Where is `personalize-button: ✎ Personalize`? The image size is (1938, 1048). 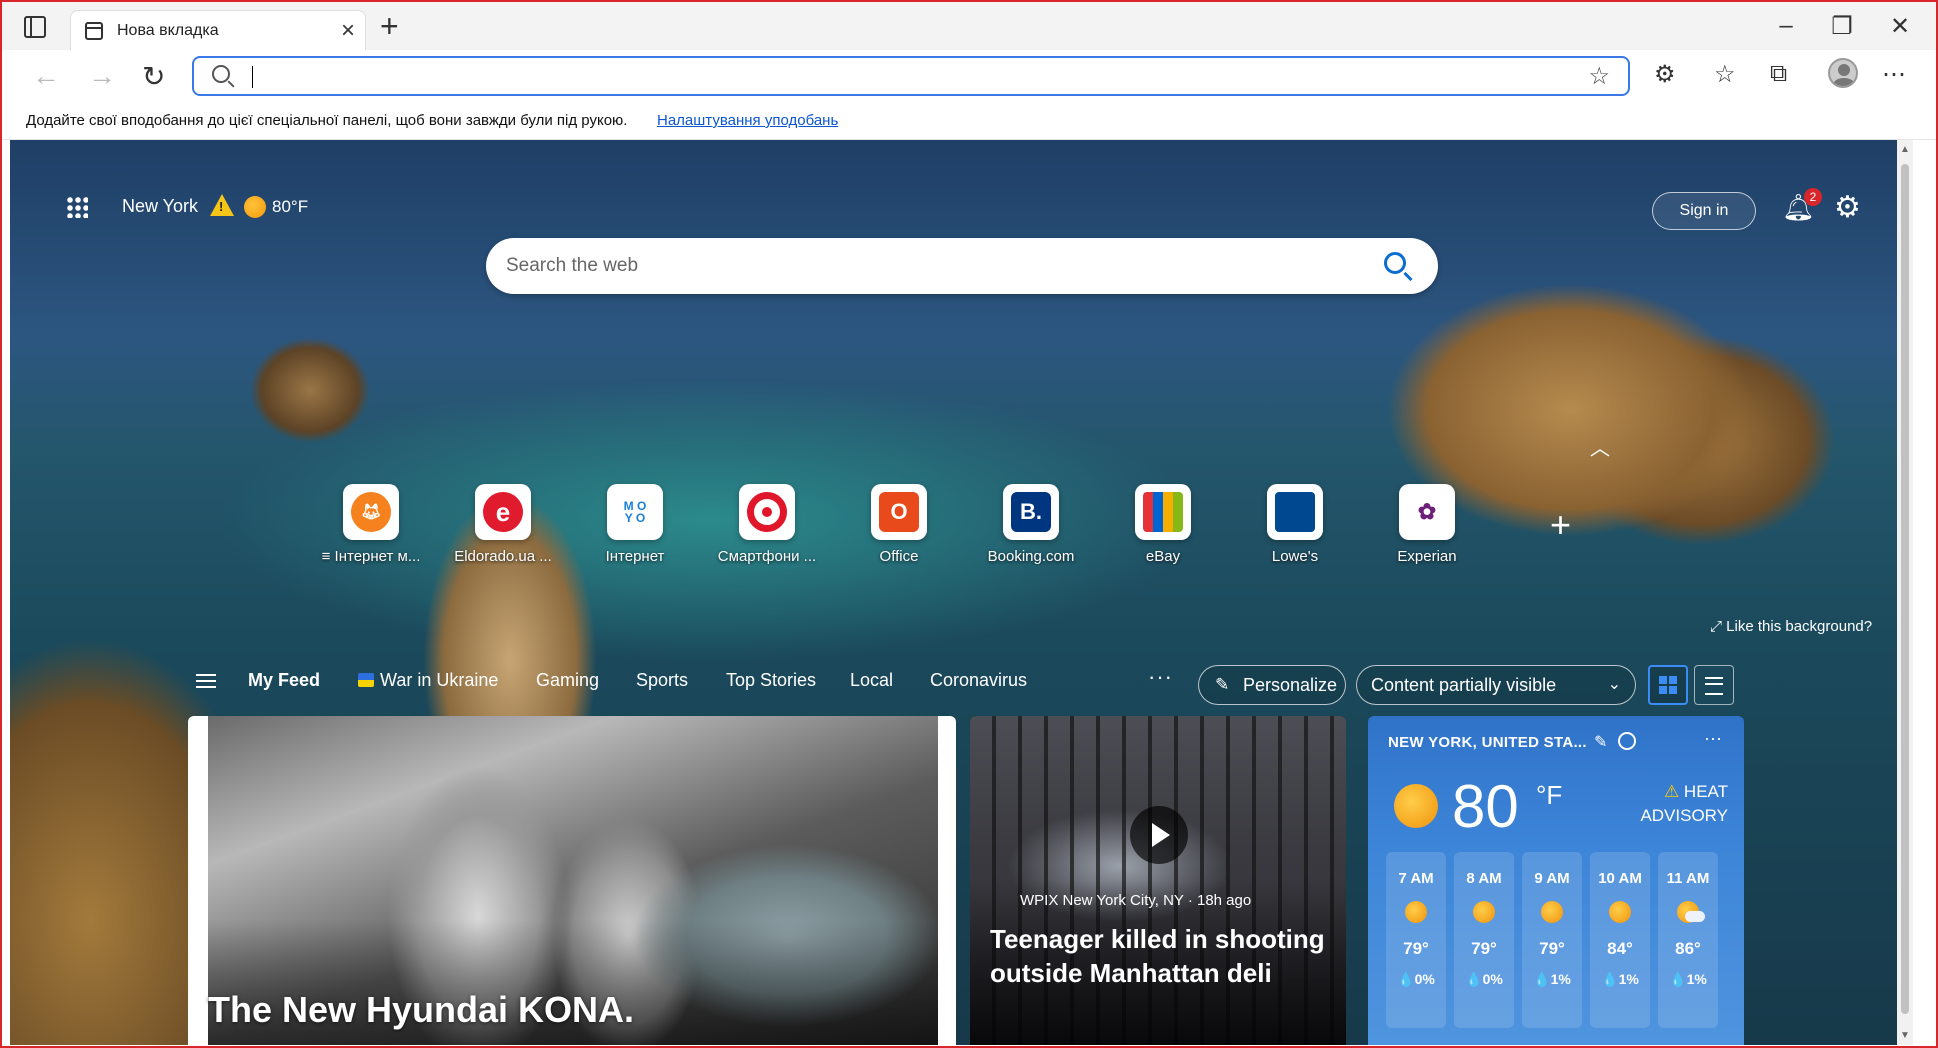 personalize-button: ✎ Personalize is located at coordinates (1272, 685).